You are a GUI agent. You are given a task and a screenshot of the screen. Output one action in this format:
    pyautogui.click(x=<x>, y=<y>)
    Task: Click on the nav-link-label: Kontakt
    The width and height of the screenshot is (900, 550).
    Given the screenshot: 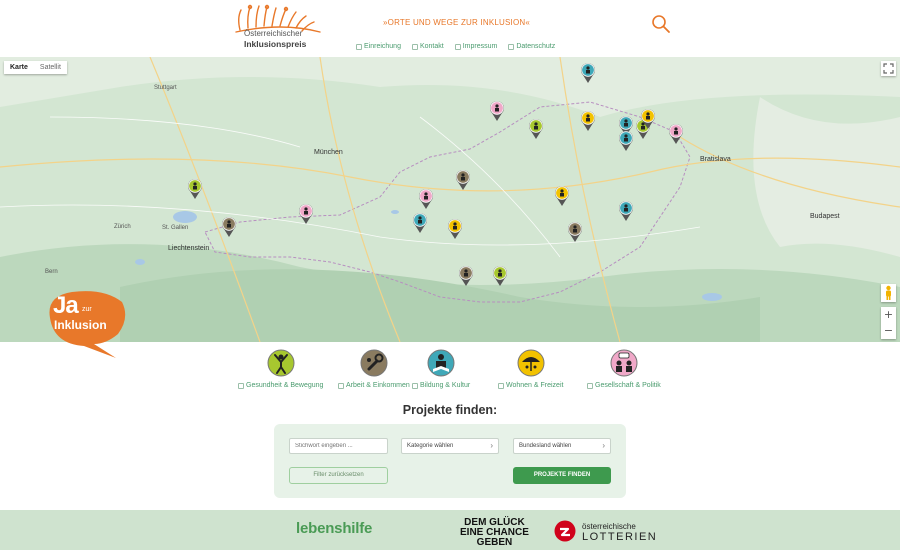 What is the action you would take?
    pyautogui.click(x=431, y=46)
    